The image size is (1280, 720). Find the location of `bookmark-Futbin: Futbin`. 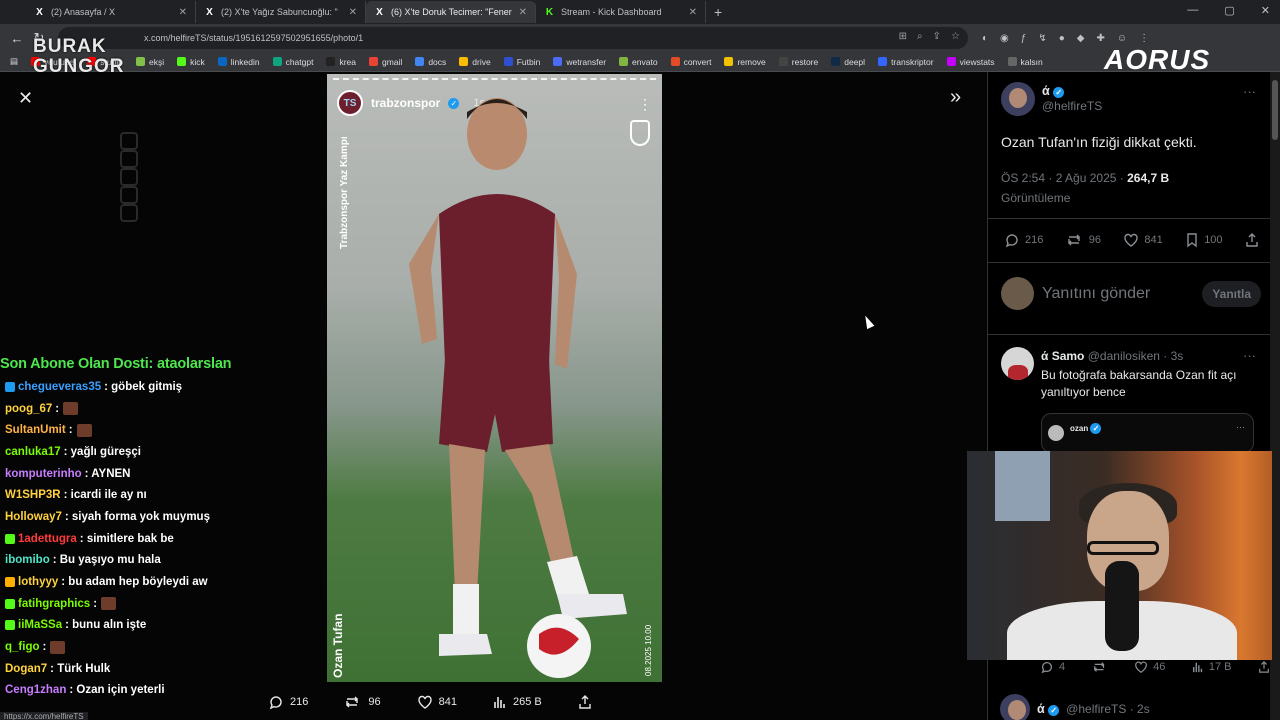

bookmark-Futbin: Futbin is located at coordinates (522, 61).